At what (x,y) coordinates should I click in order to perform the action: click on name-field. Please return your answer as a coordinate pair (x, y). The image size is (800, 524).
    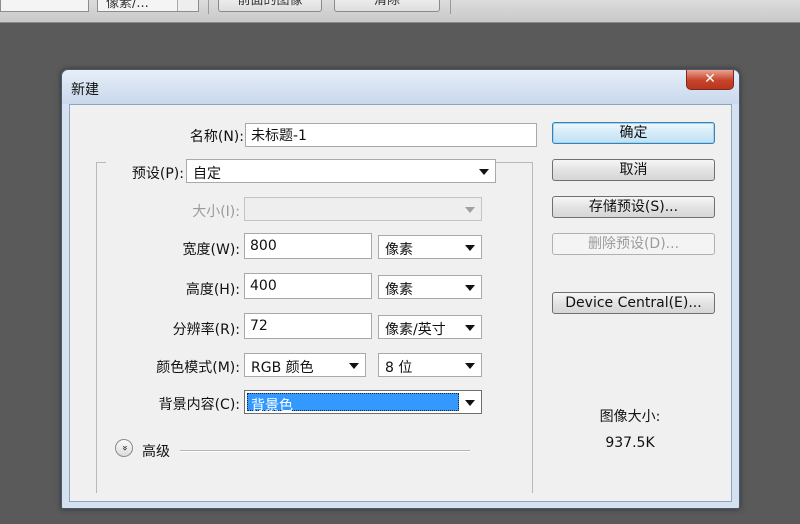
    Looking at the image, I should click on (391, 135).